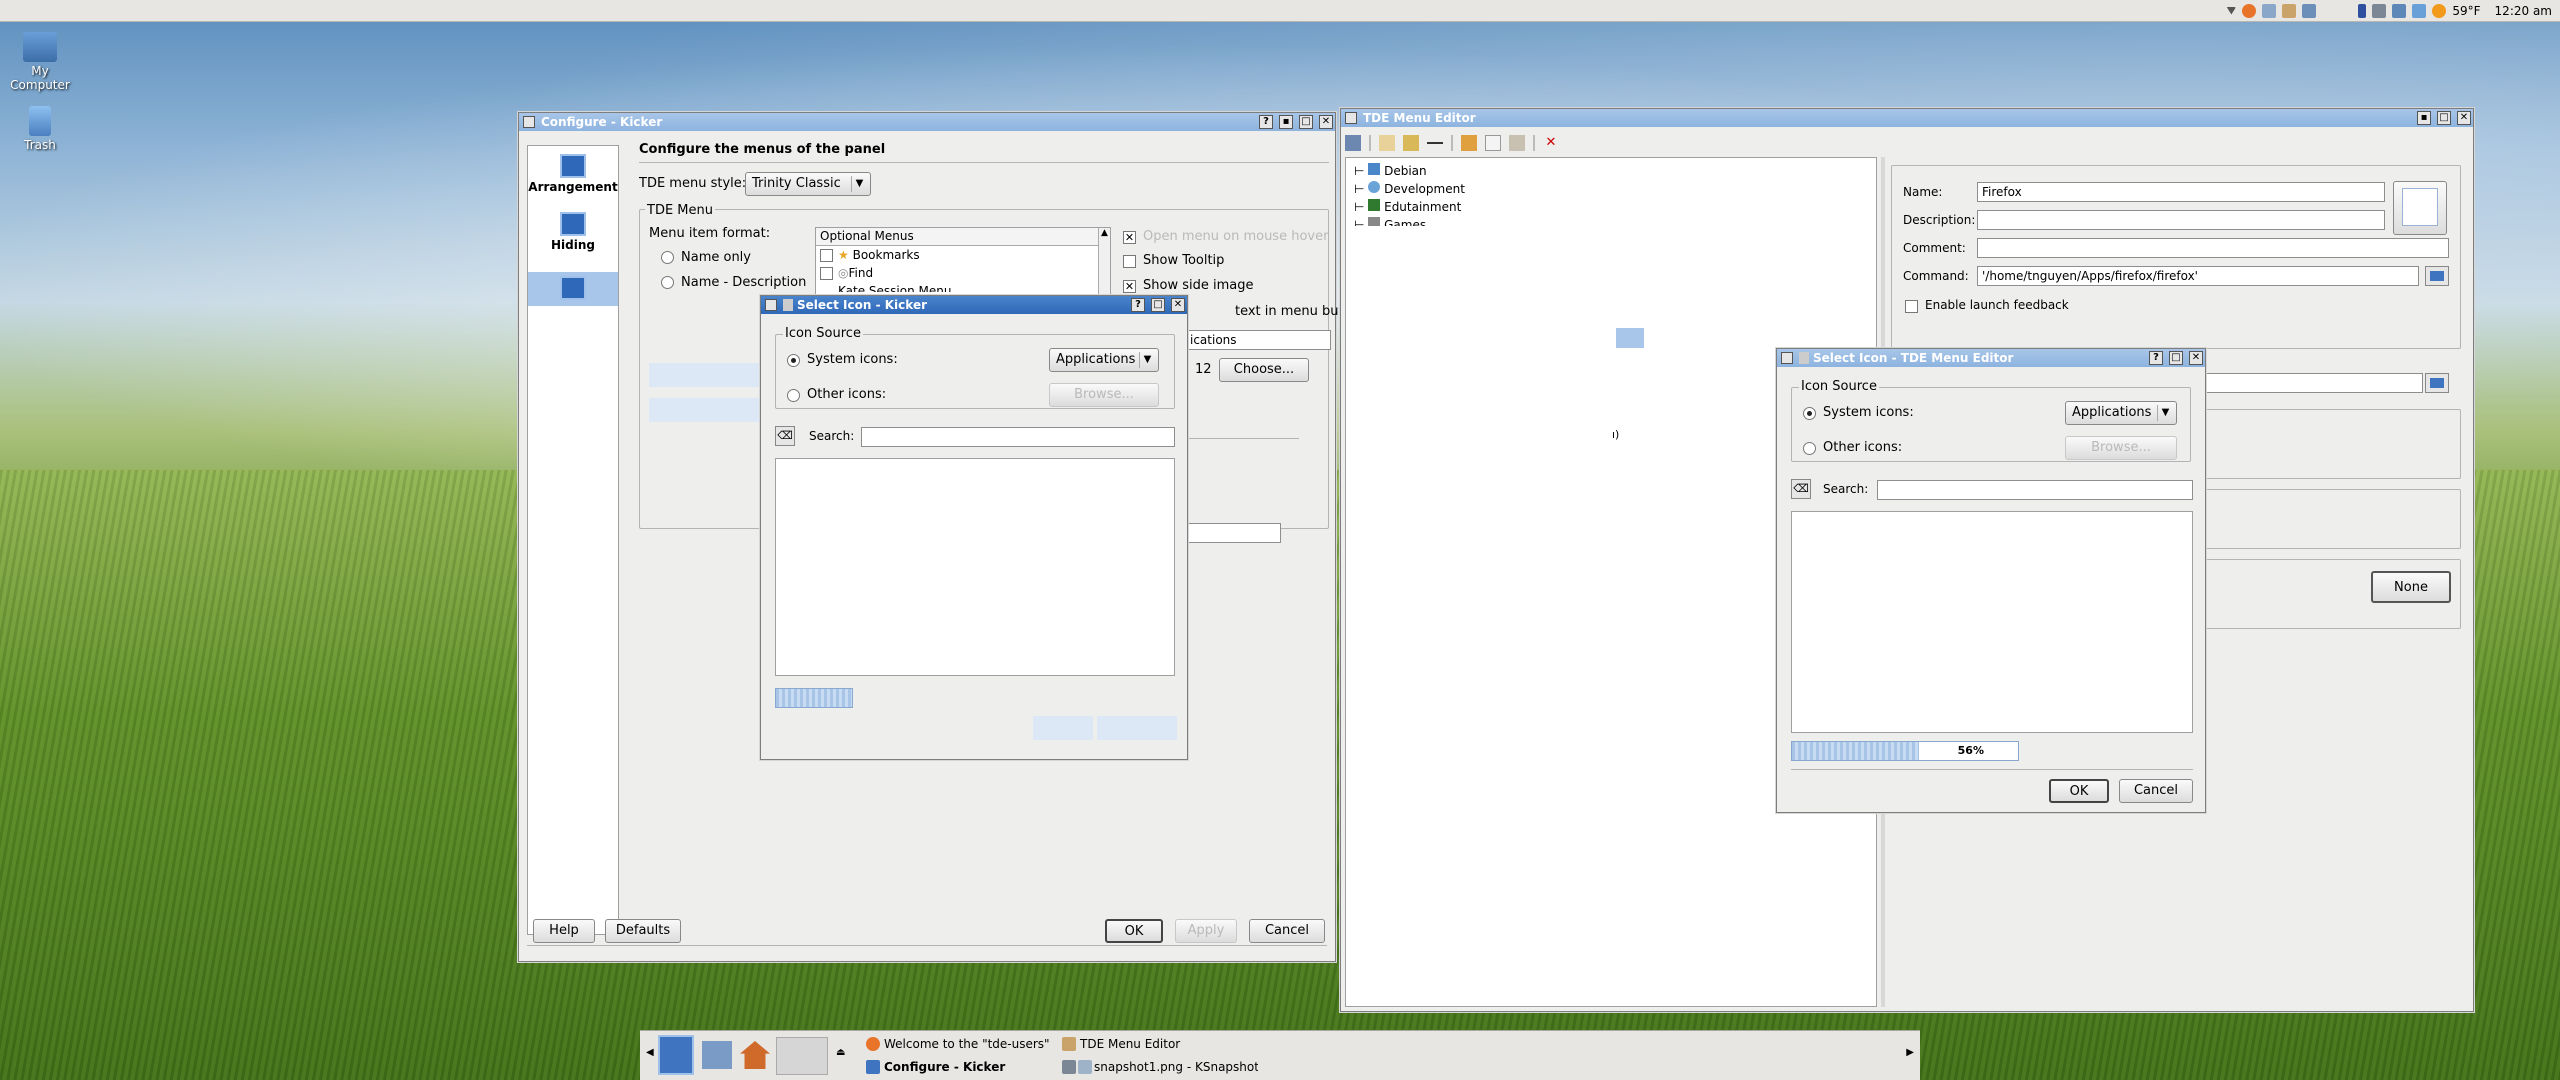 The image size is (2560, 1080). What do you see at coordinates (1910, 1052) in the screenshot?
I see `scroll-right-icon: ▶` at bounding box center [1910, 1052].